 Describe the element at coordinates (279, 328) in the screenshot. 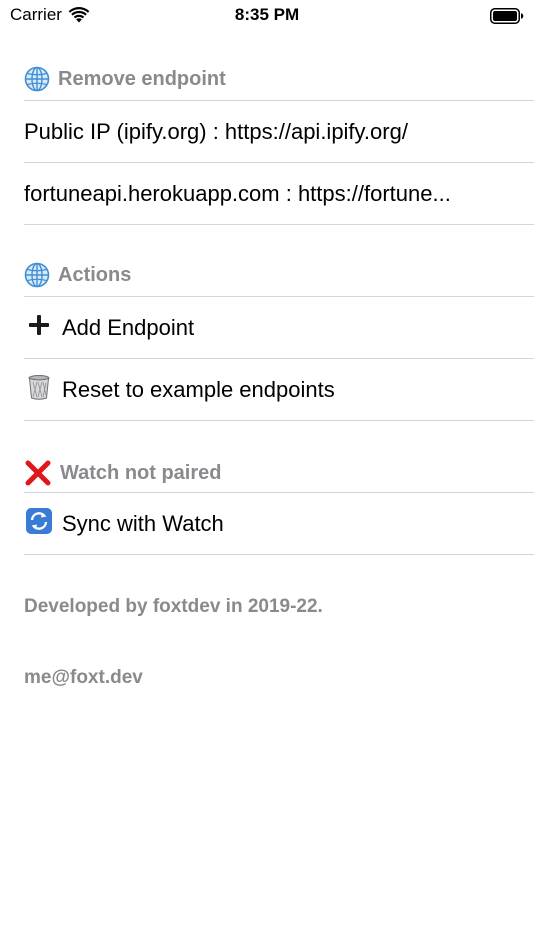

I see `add-endpoint-button: Add Endpoint` at that location.